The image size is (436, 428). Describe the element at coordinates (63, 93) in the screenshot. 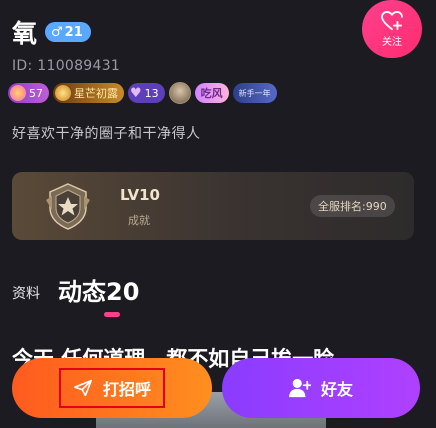

I see `crown-icon` at that location.